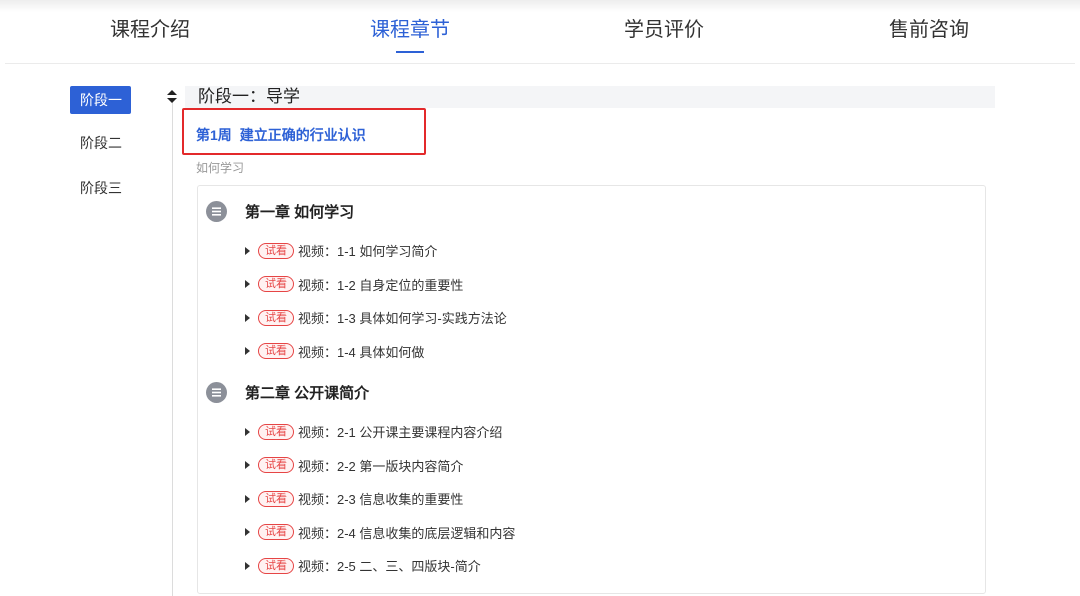  Describe the element at coordinates (381, 500) in the screenshot. I see `lesson-label: 视频：2-3 信息收集的重要性` at that location.